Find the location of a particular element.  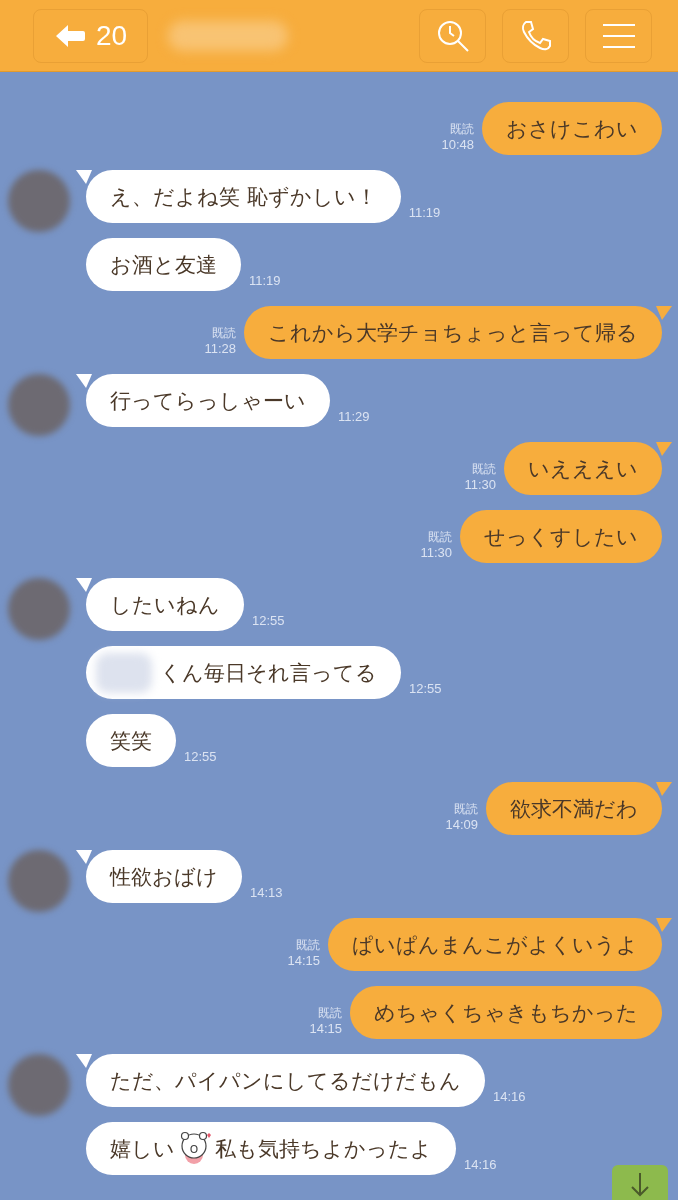

message-text: 嬉しい is located at coordinates (142, 1149).